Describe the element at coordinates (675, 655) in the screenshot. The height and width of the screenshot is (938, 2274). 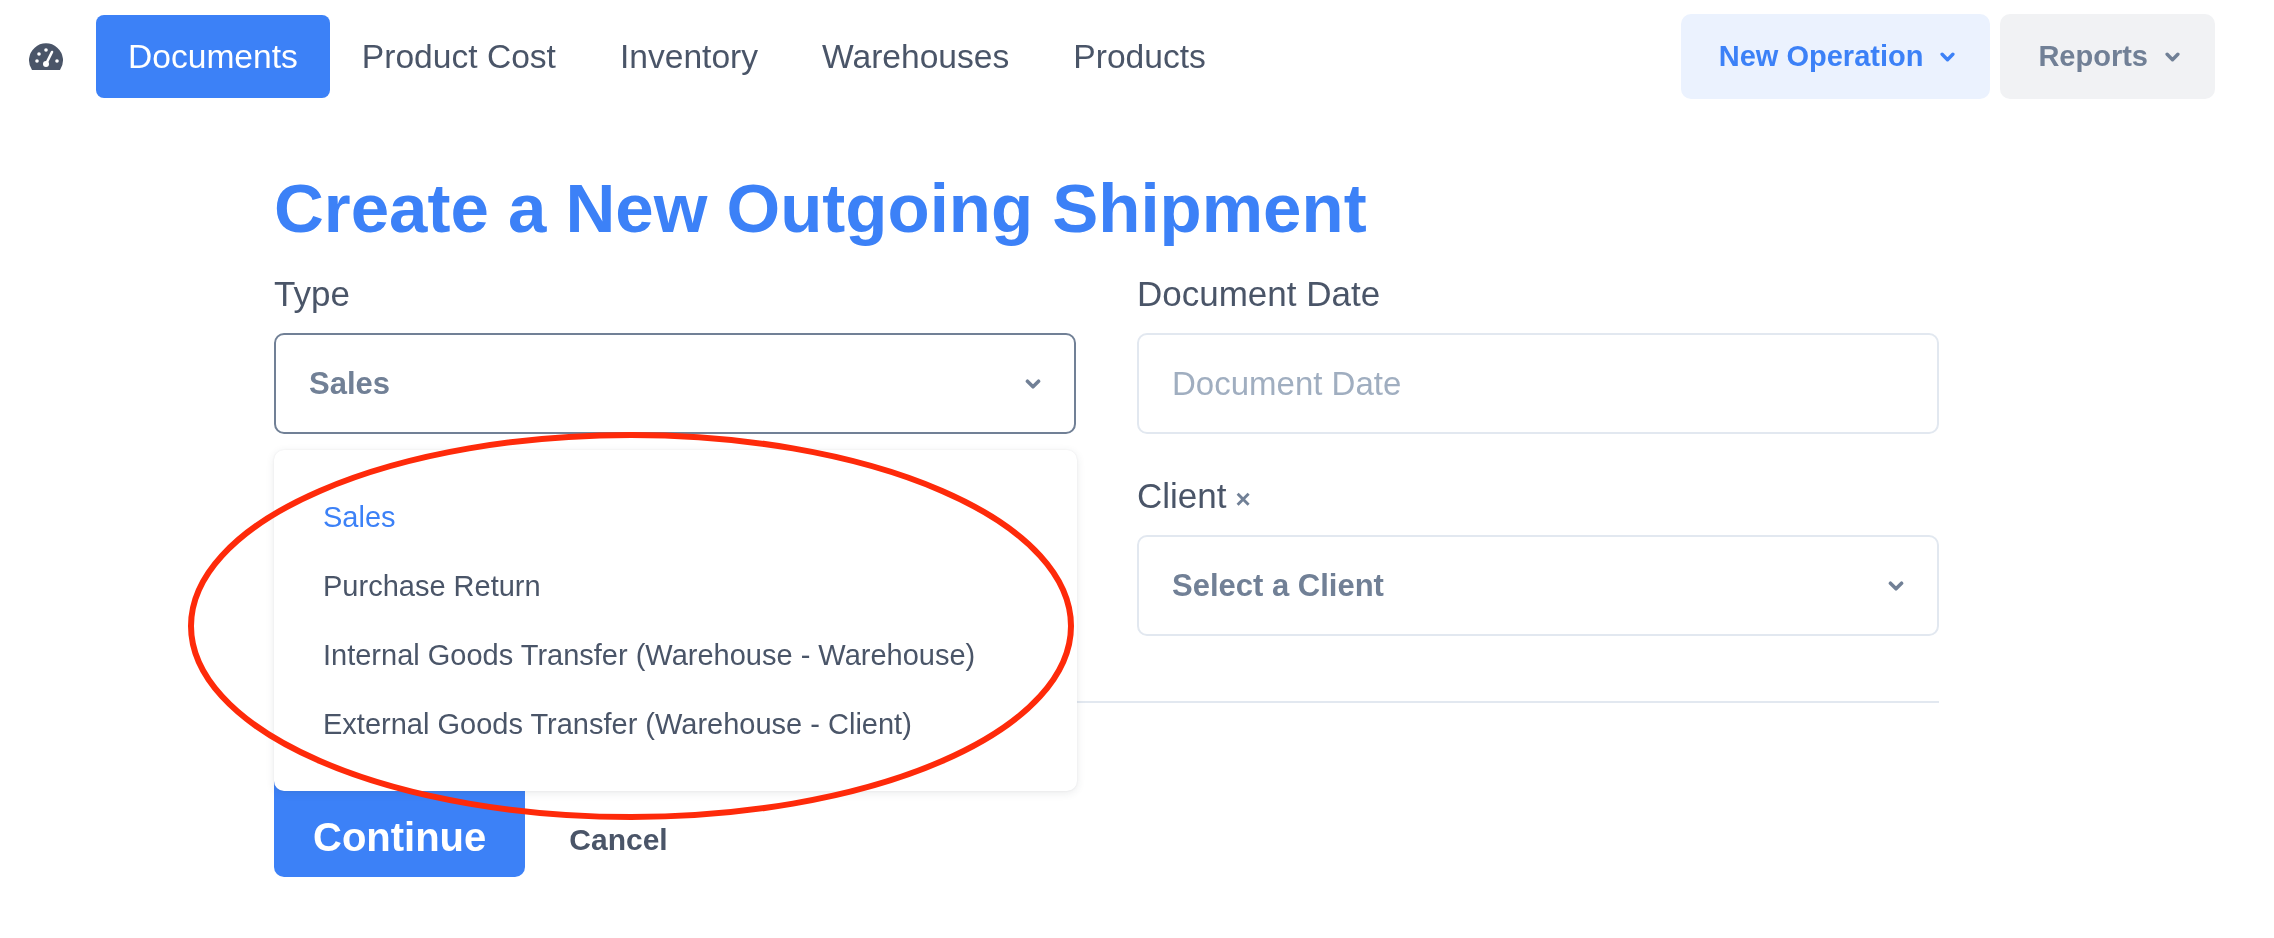
I see `menu-option: Internal Goods Transfer (Warehouse - Warehouse)` at that location.